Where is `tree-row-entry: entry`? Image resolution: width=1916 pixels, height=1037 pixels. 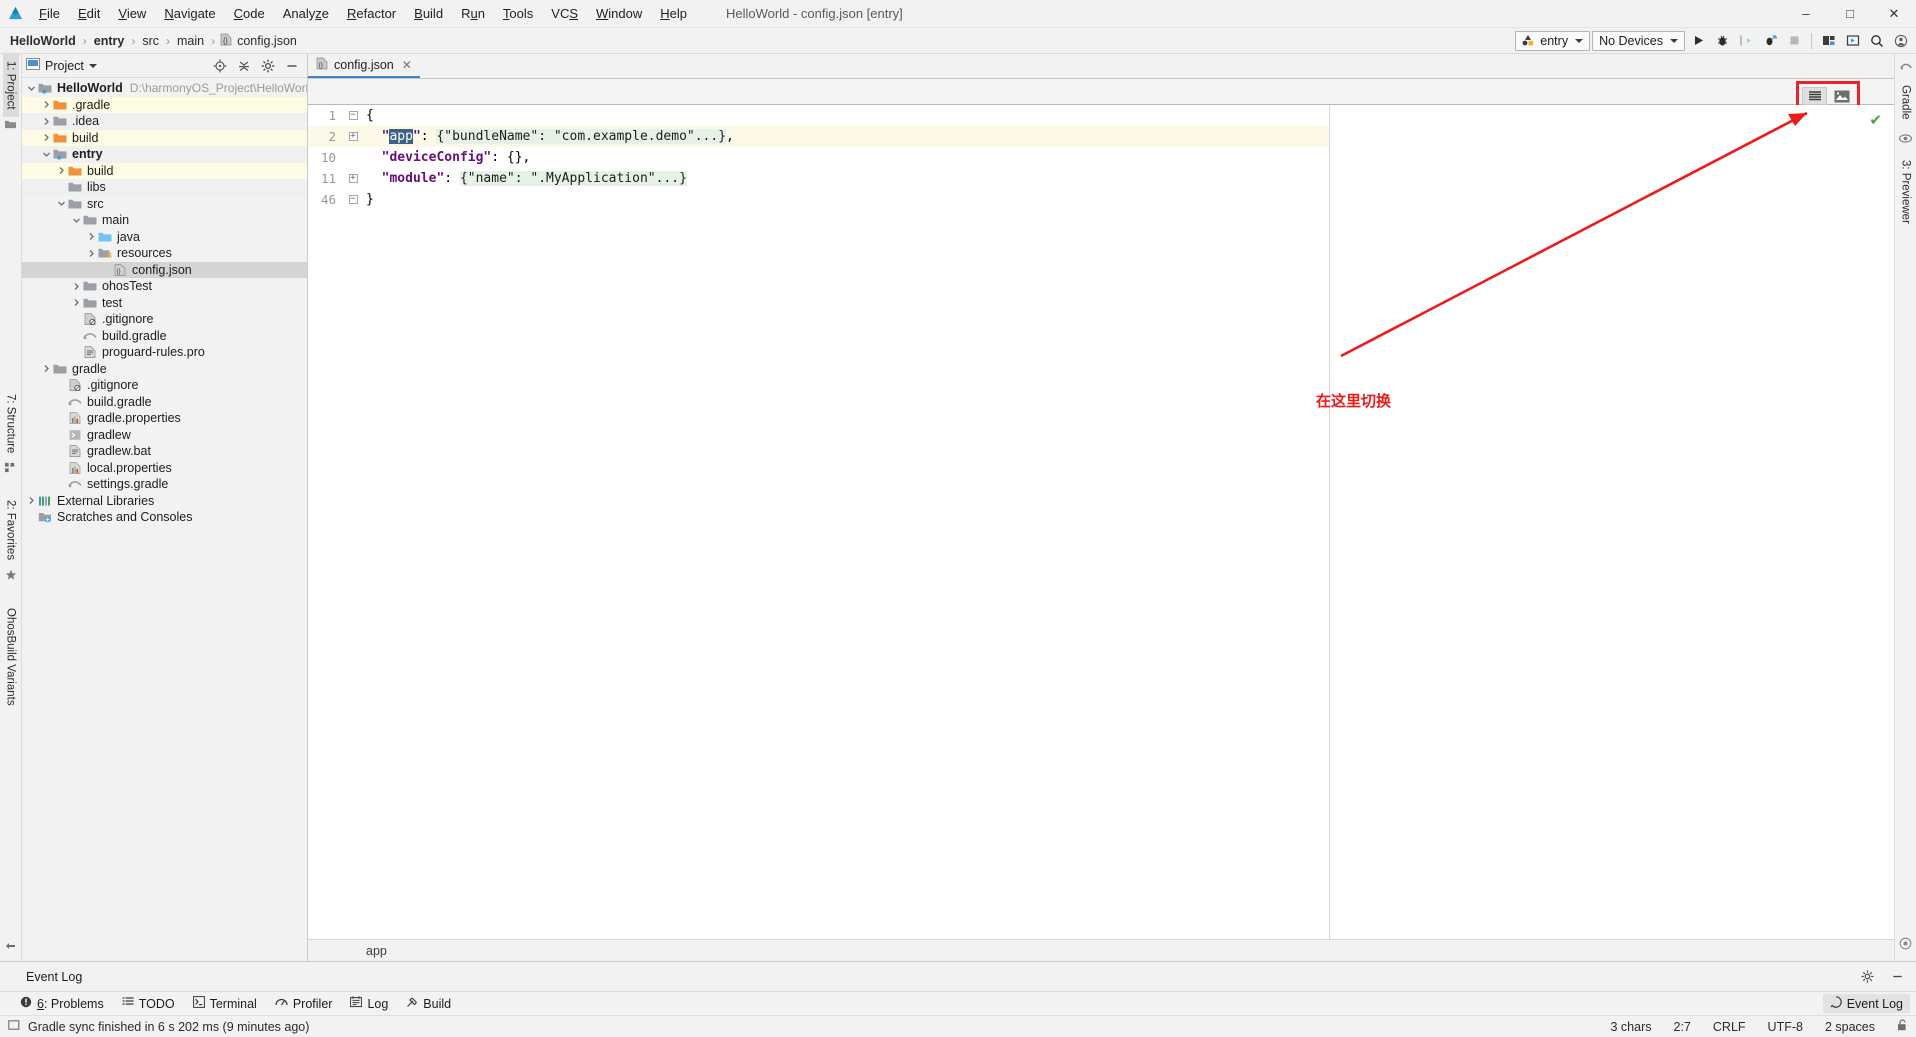
tree-row-entry: entry is located at coordinates (164, 154).